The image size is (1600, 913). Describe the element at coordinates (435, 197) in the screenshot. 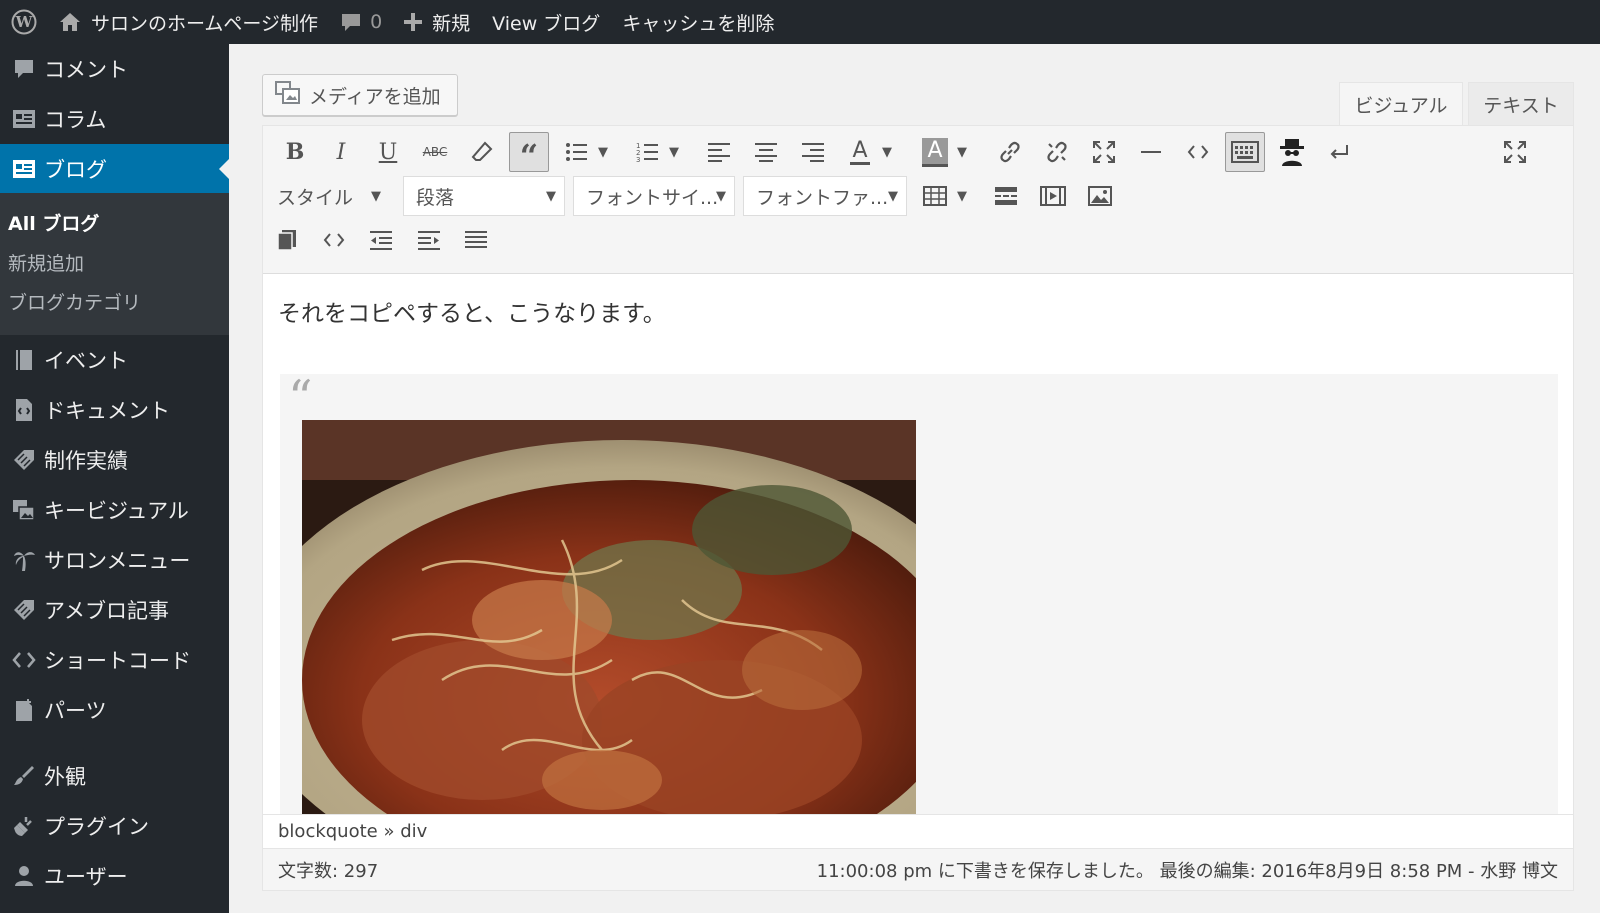

I see `format-value: 段落` at that location.